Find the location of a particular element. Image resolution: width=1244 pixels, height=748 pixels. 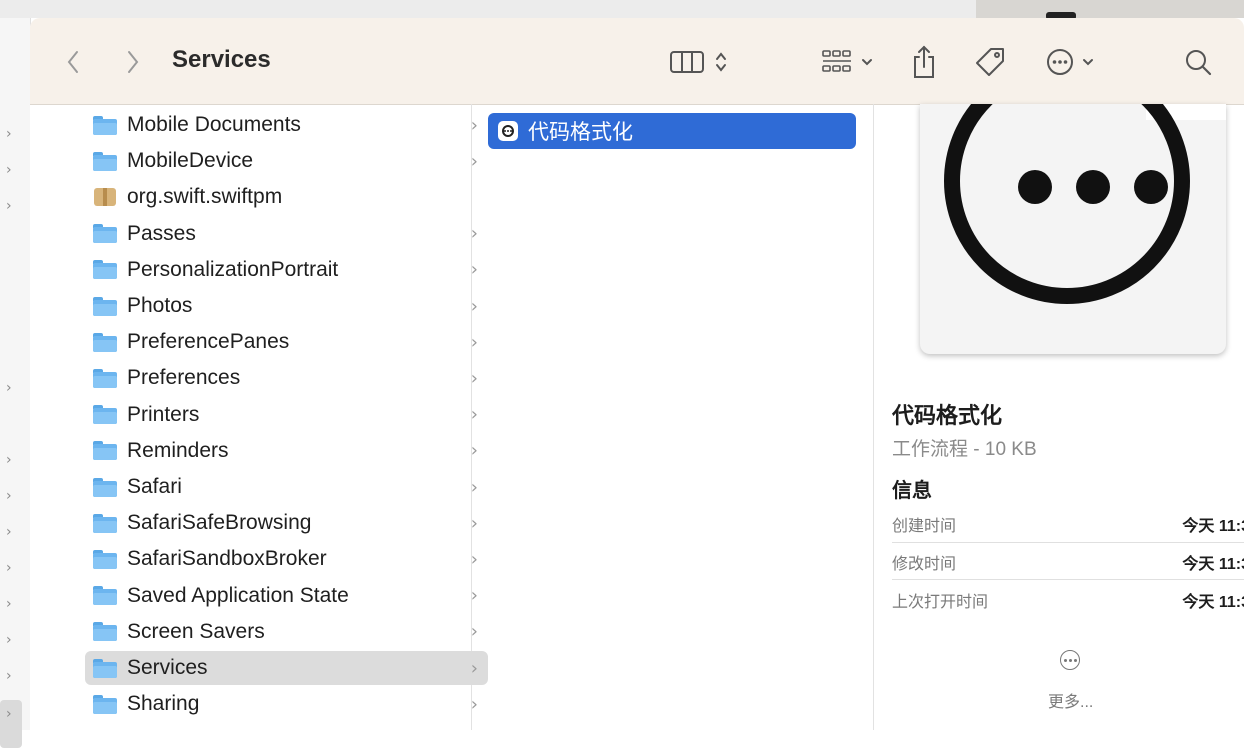

workflow-icon is located at coordinates (508, 131).